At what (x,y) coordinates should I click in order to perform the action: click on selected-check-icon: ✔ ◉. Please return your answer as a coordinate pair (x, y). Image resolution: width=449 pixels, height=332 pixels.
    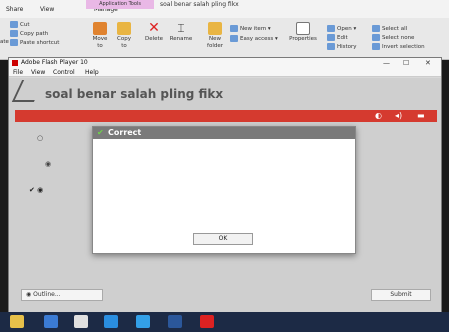
    Looking at the image, I should click on (36, 190).